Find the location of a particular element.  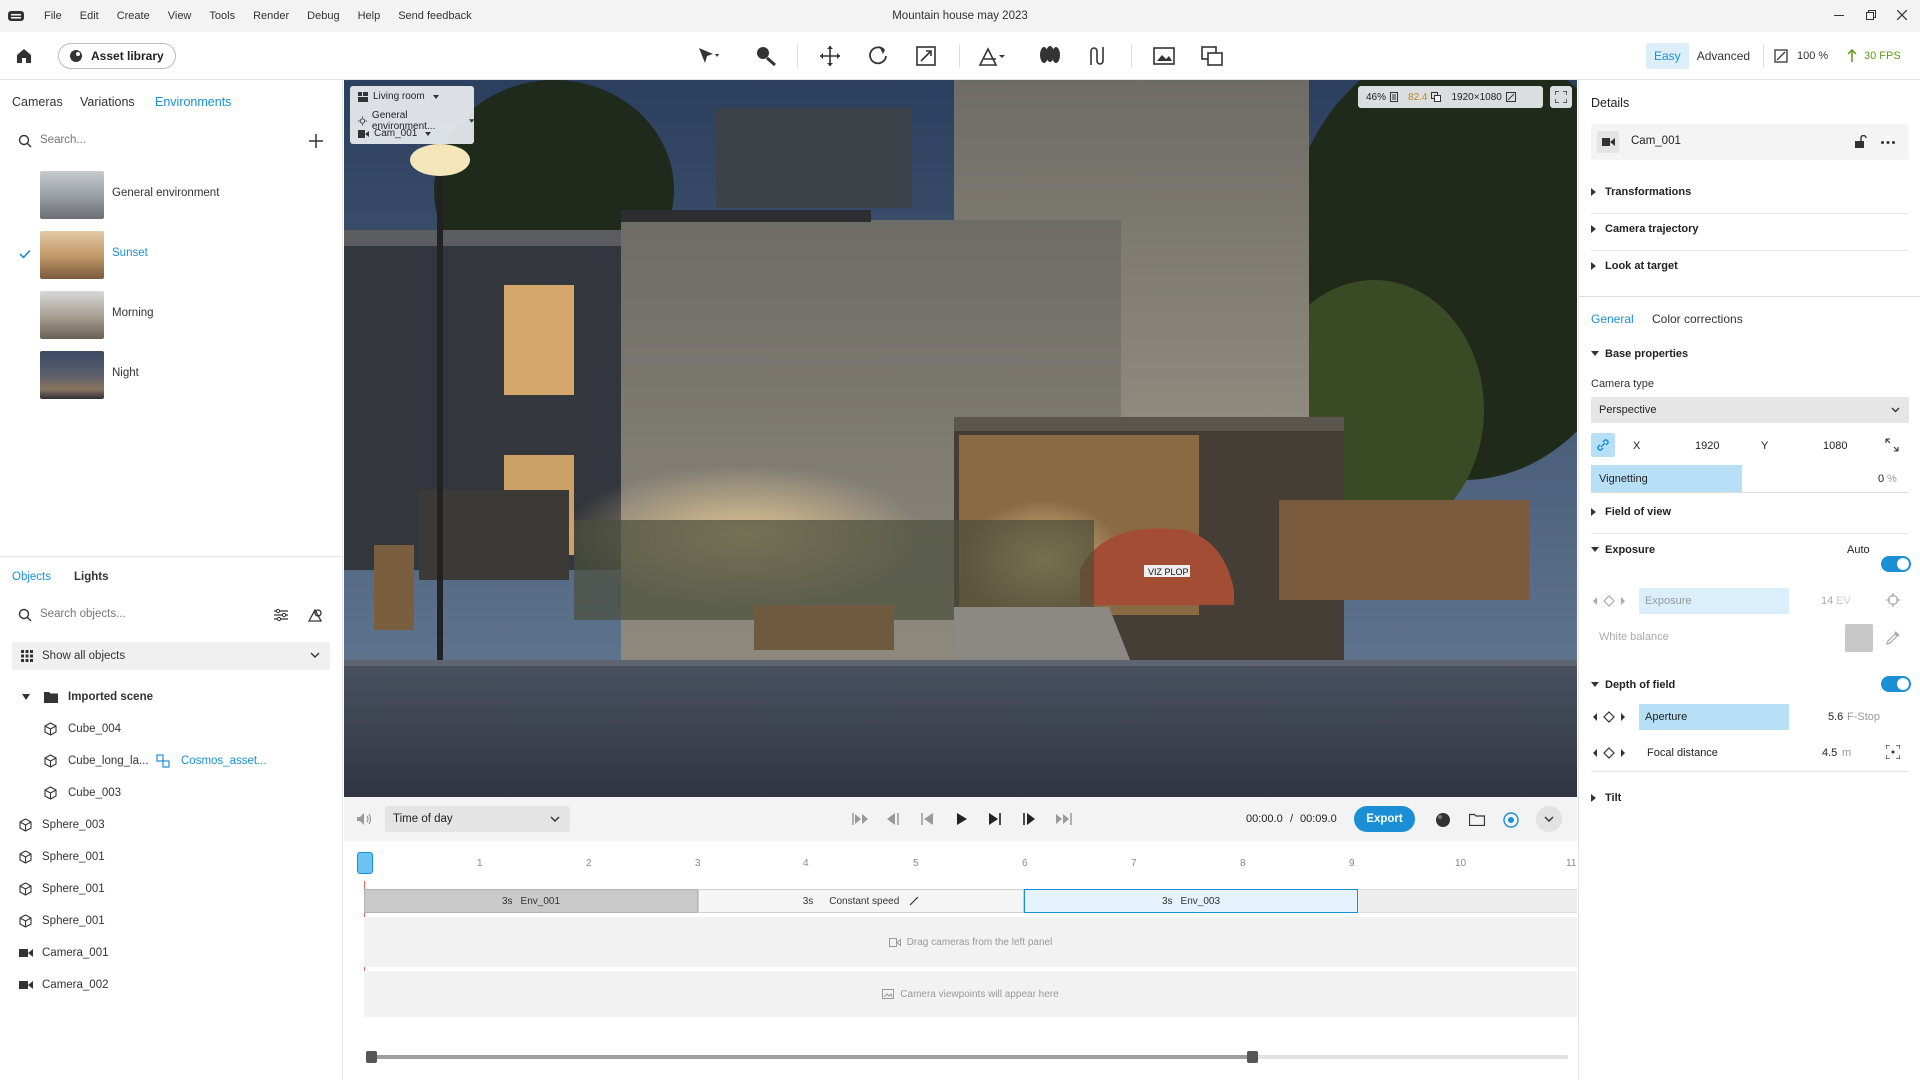

clip-env-003: 3s Env_003 is located at coordinates (1191, 901).